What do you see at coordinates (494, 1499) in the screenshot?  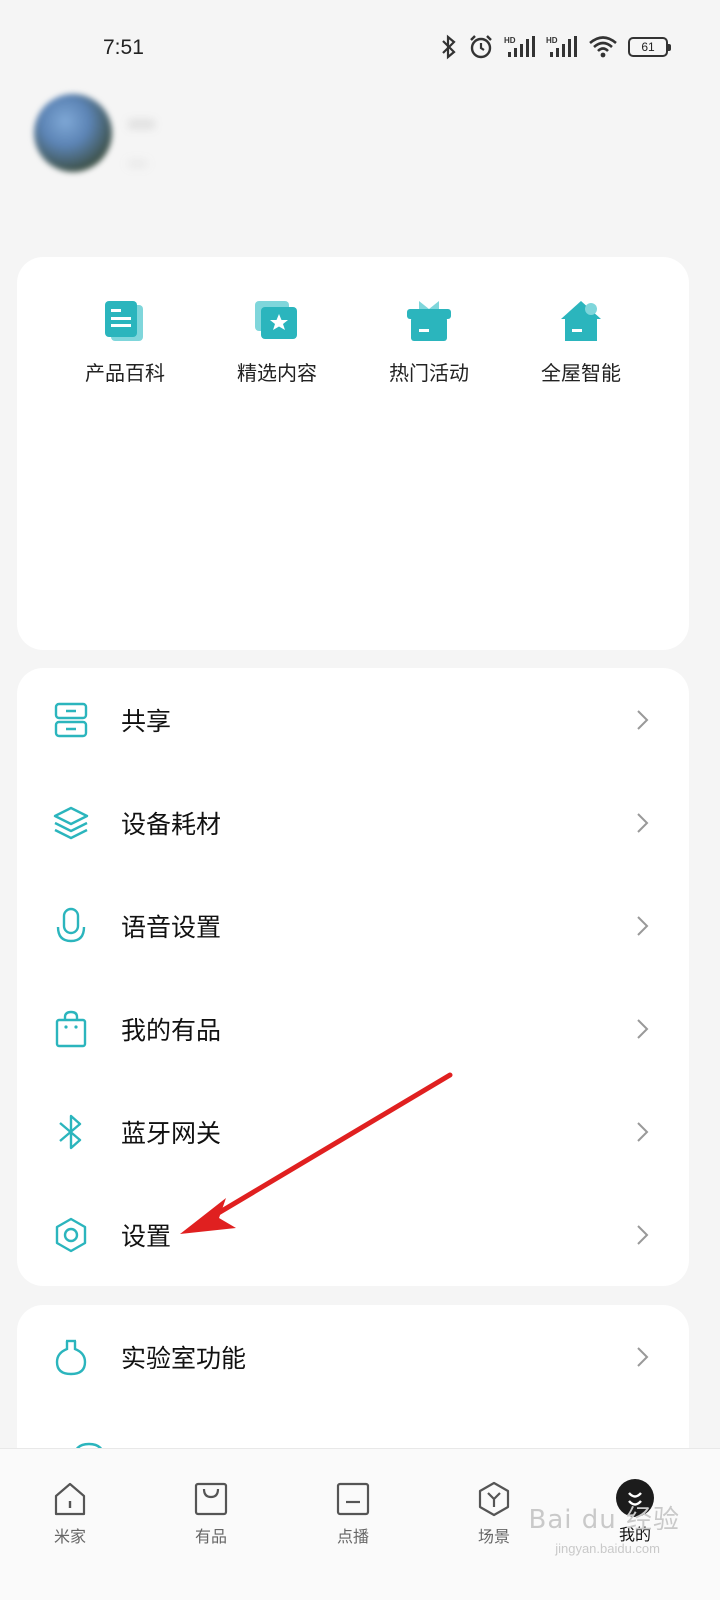 I see `scene-icon` at bounding box center [494, 1499].